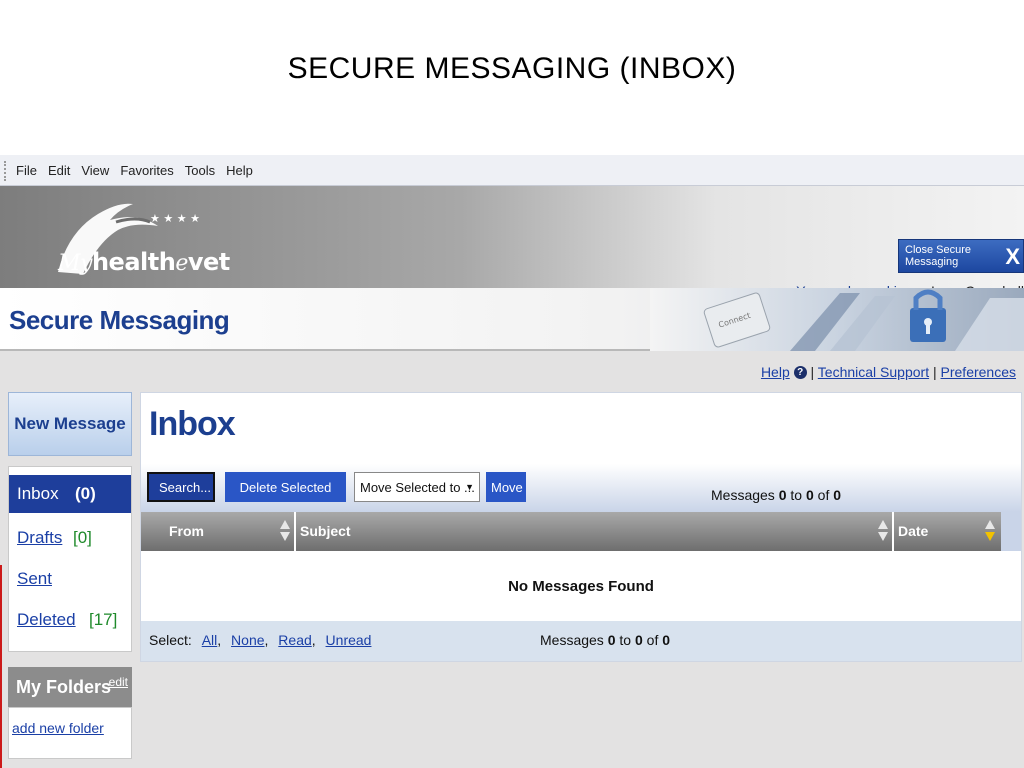 Image resolution: width=1024 pixels, height=768 pixels. What do you see at coordinates (38, 493) in the screenshot?
I see `folder-label: Inbox` at bounding box center [38, 493].